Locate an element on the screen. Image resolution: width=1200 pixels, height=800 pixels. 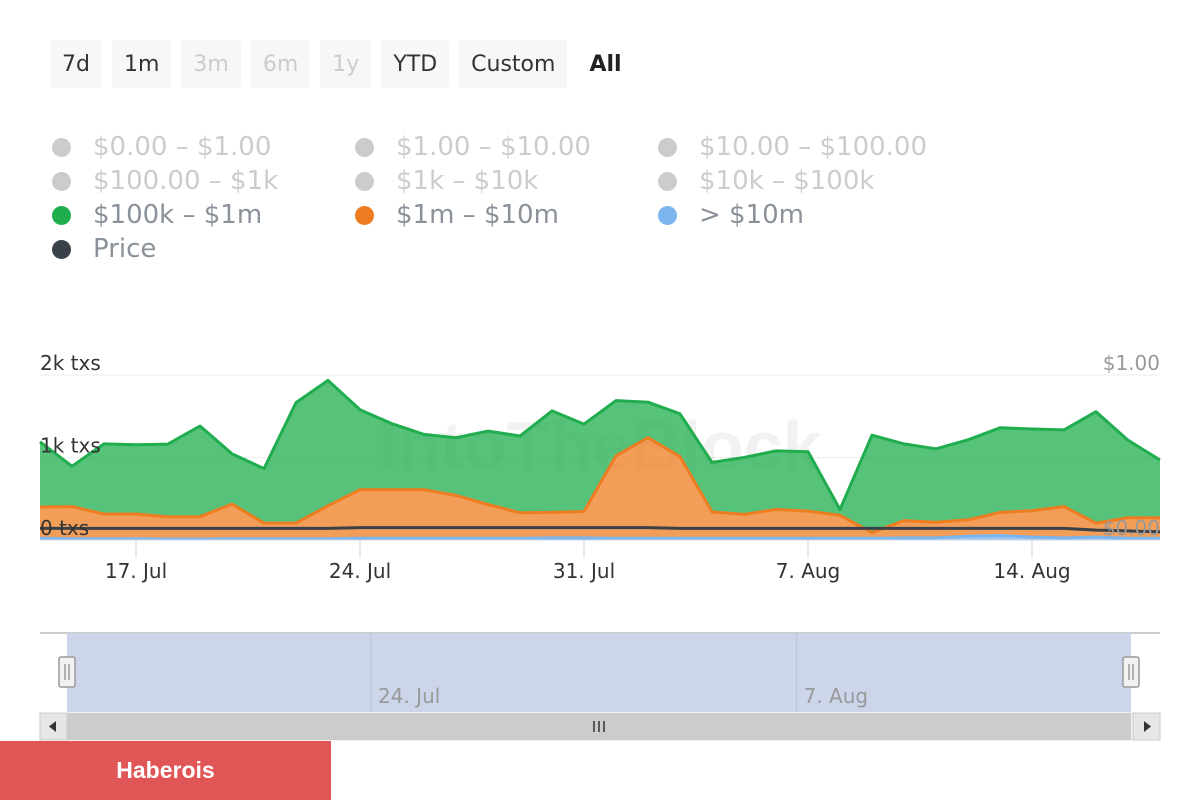
legend-item-0-00-1-00: $0.00 – $1.00 is located at coordinates (161, 147).